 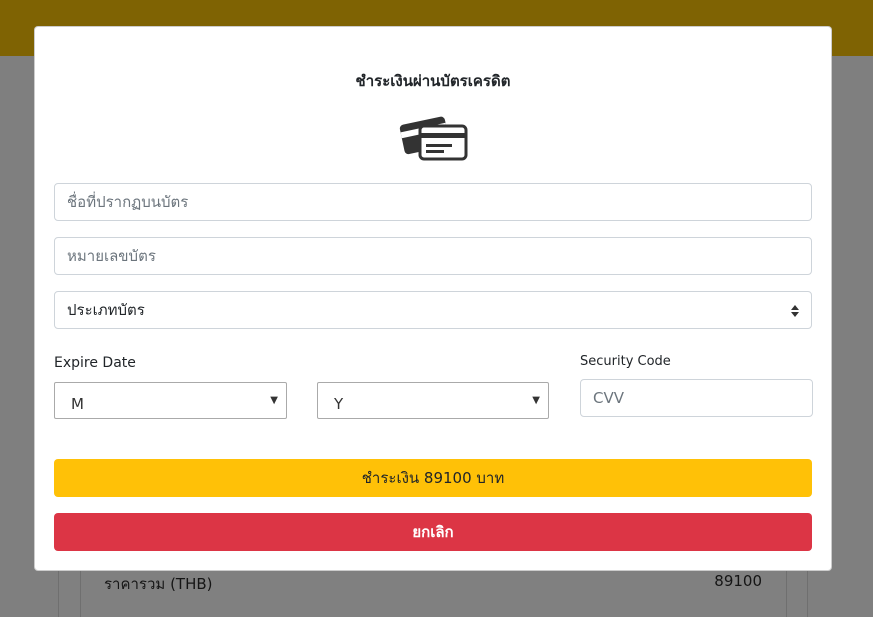 What do you see at coordinates (106, 310) in the screenshot?
I see `card-type-value: ประเภทบัตร` at bounding box center [106, 310].